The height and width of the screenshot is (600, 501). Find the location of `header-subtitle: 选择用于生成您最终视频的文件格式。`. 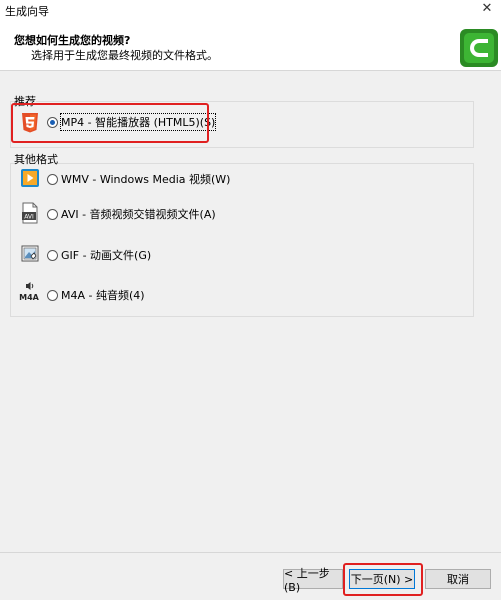

header-subtitle: 选择用于生成您最终视频的文件格式。 is located at coordinates (124, 55).